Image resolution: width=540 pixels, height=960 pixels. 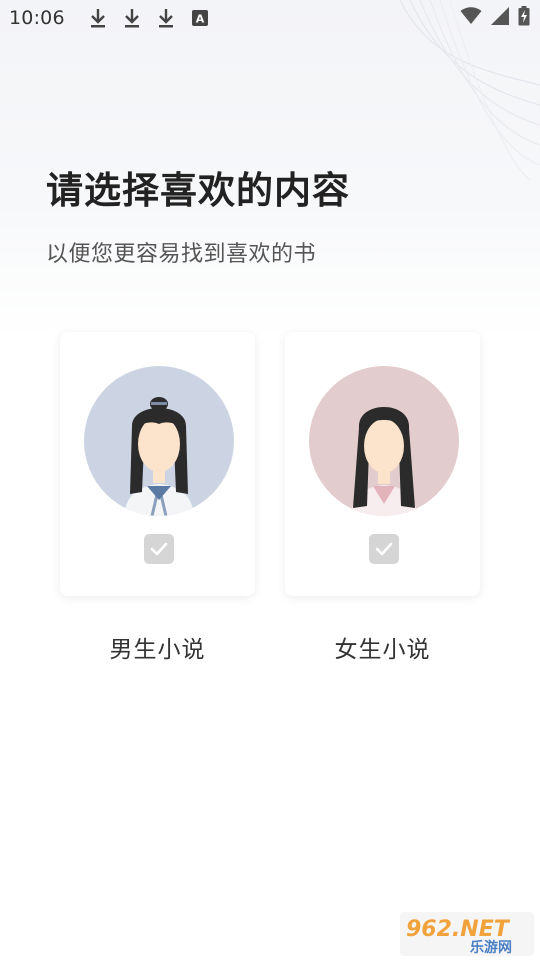 I want to click on status-right, so click(x=500, y=18).